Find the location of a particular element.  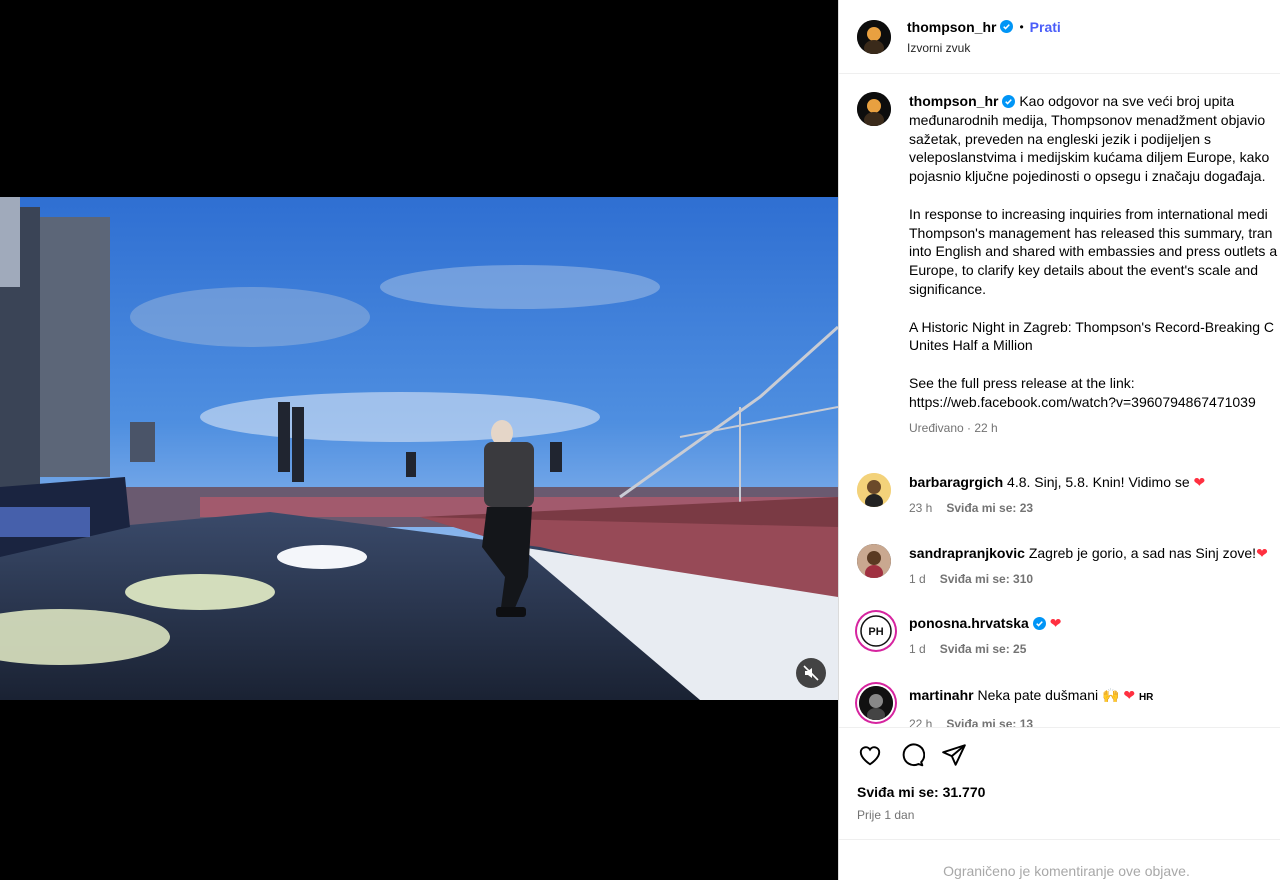

share-icon is located at coordinates (954, 755).